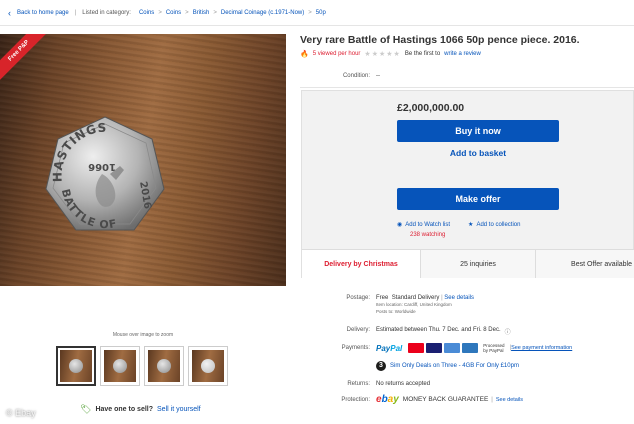 The image size is (634, 424). Describe the element at coordinates (416, 348) in the screenshot. I see `mastercard-icon` at that location.